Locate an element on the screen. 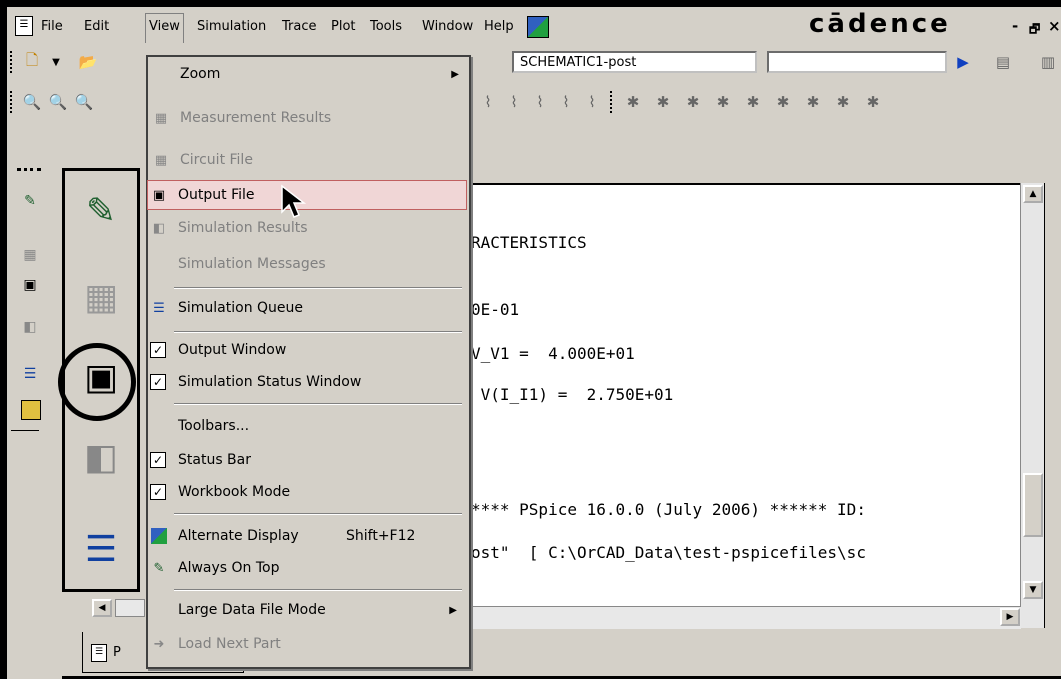 The image size is (1061, 679). profile-combo: SCHEMATIC1-post is located at coordinates (634, 62).